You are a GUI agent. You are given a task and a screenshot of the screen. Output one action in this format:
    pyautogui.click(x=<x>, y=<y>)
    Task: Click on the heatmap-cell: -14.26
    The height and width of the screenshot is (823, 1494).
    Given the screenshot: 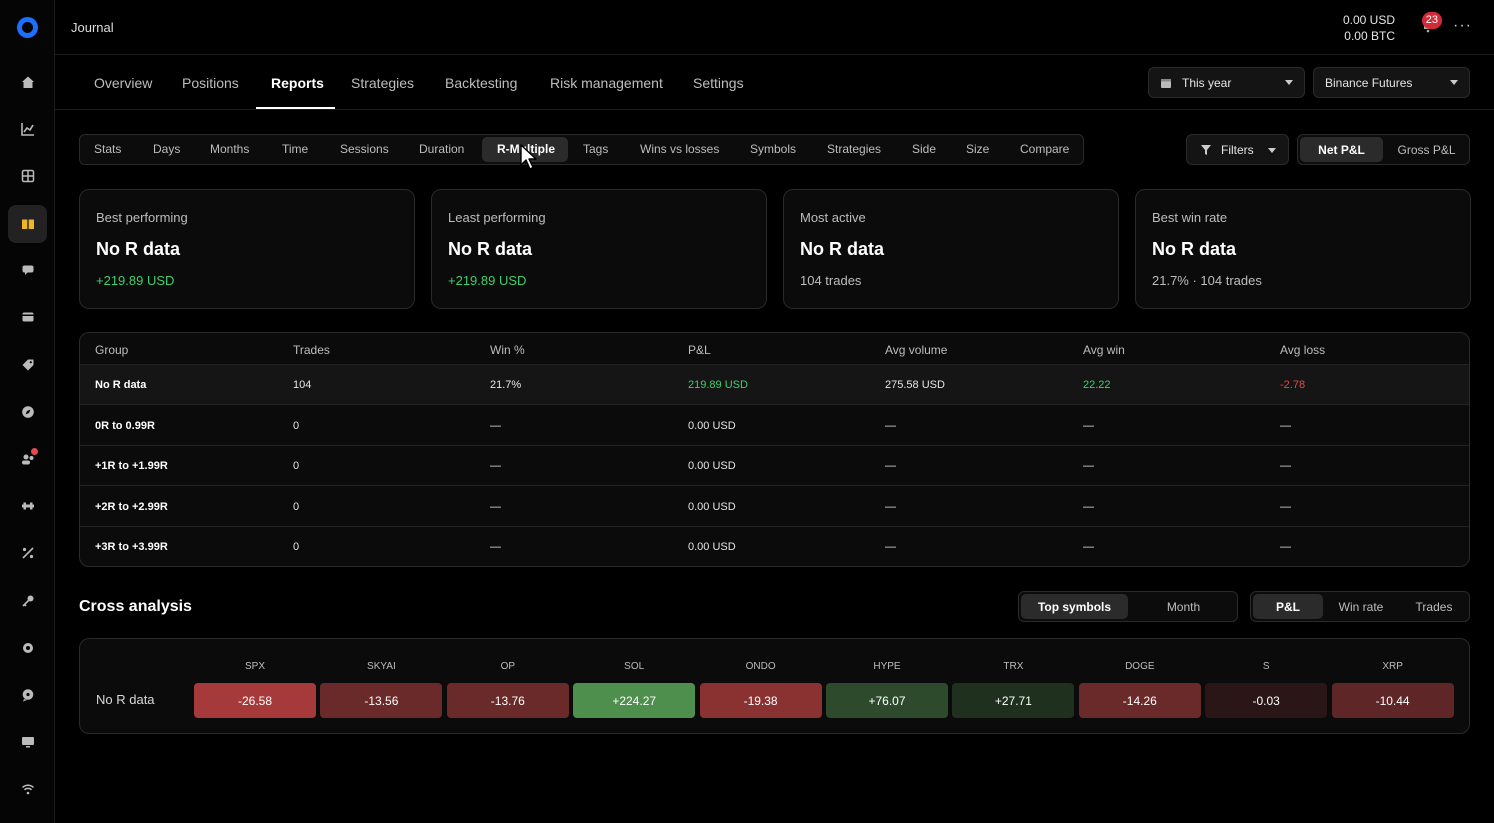 What is the action you would take?
    pyautogui.click(x=1139, y=700)
    